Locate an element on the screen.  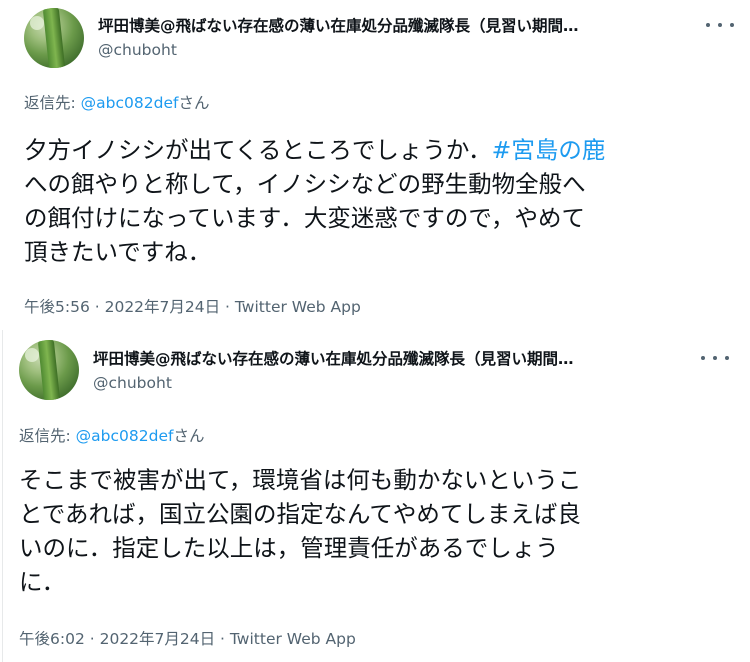
tweet-text-line: の餌付けになっています．大変迷惑ですので，やめて is located at coordinates (304, 218).